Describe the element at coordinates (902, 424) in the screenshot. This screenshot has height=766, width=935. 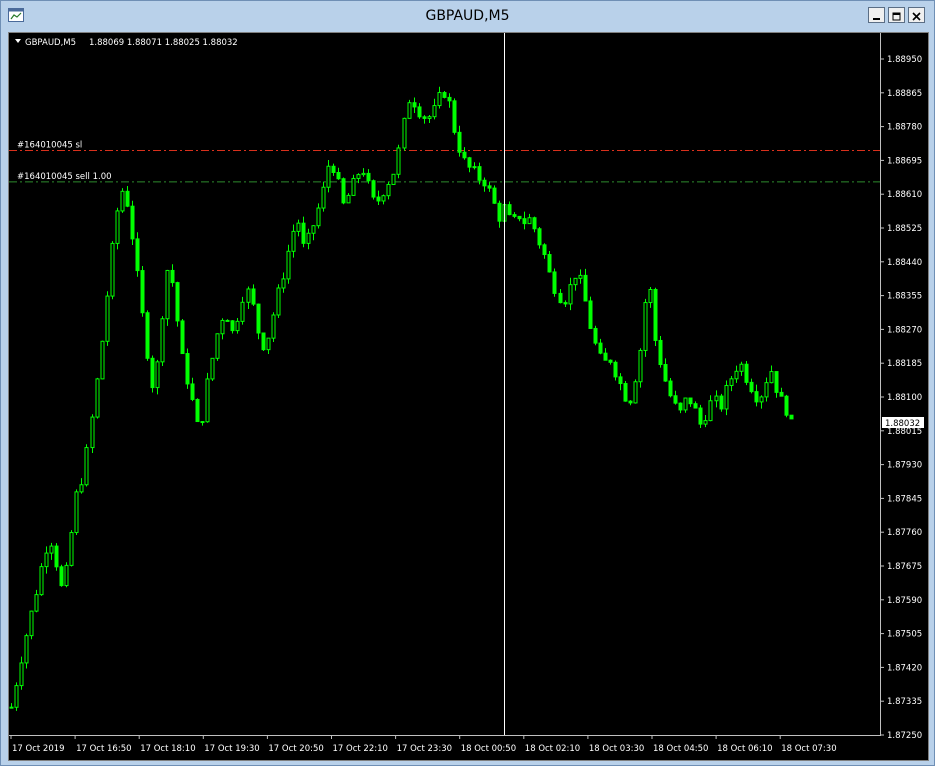
I see `current-price-label: 1.88032` at that location.